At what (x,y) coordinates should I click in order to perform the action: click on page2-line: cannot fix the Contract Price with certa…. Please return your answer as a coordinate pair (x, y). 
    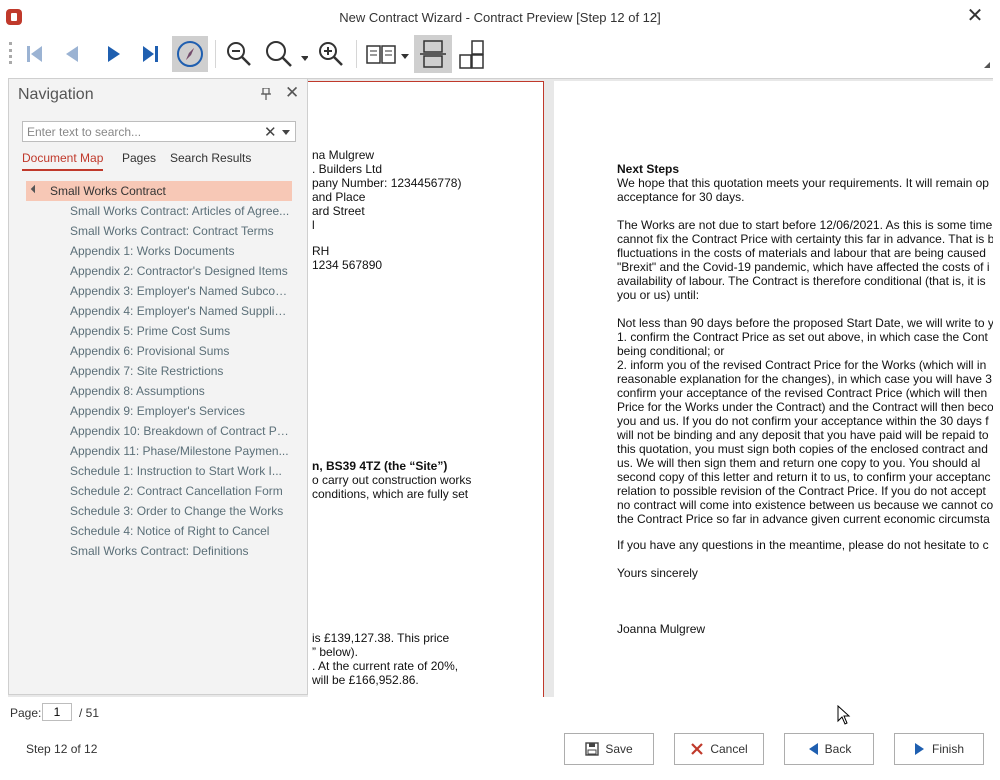
    Looking at the image, I should click on (805, 239).